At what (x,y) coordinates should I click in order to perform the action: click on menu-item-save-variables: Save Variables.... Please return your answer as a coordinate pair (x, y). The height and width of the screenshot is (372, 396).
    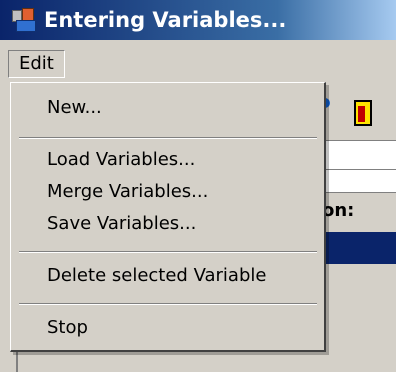
    Looking at the image, I should click on (121, 223).